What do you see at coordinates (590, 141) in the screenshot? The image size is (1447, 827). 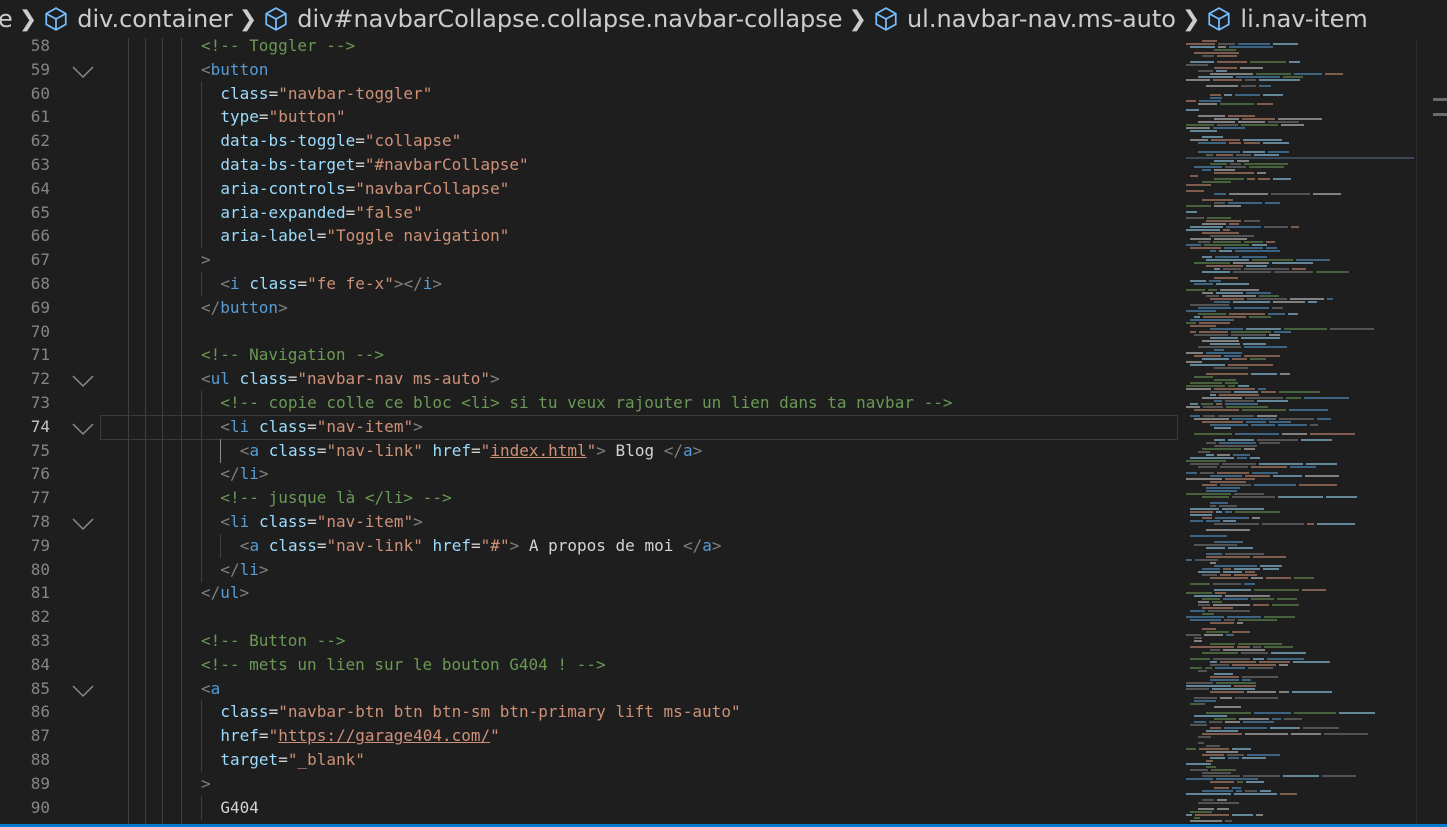 I see `code-line: 62 data-bs-toggle="collapse"` at bounding box center [590, 141].